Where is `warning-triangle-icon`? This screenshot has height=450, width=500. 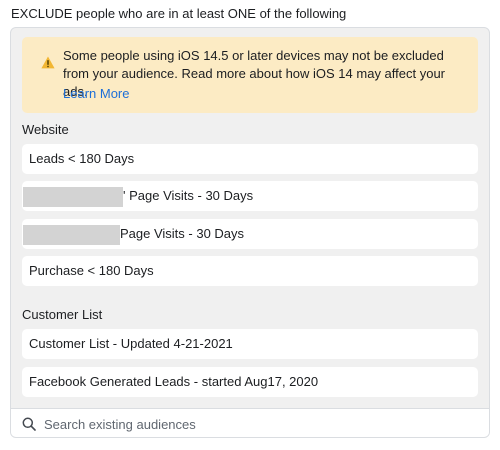 warning-triangle-icon is located at coordinates (48, 62).